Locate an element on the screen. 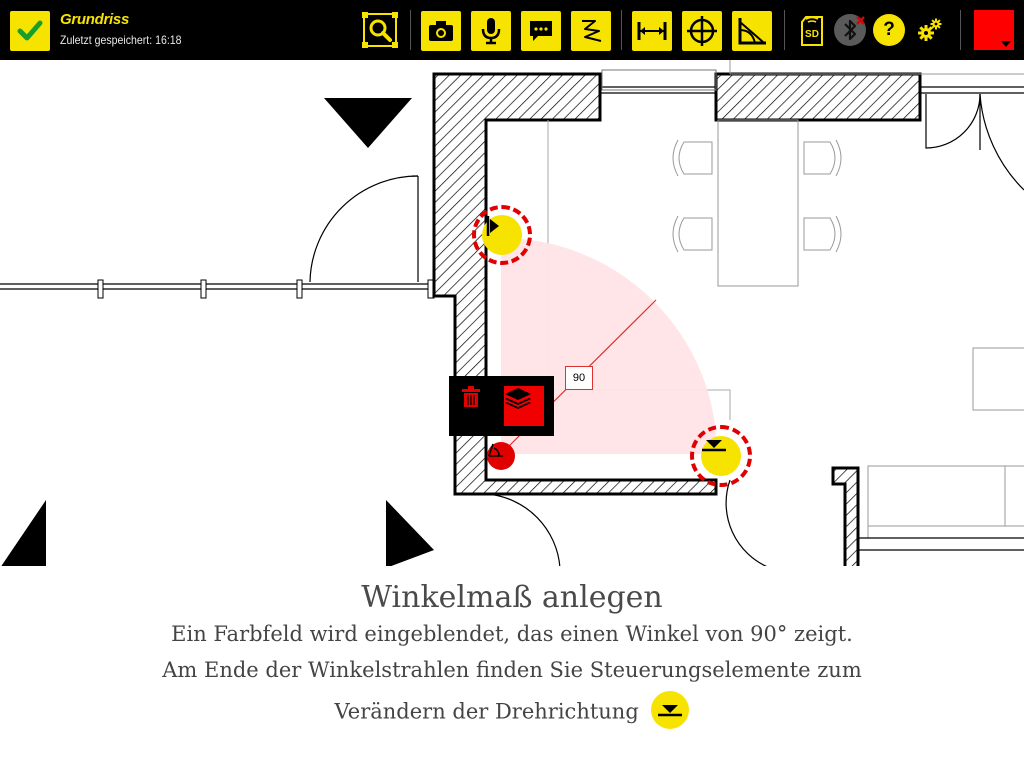  camera-button is located at coordinates (441, 31).